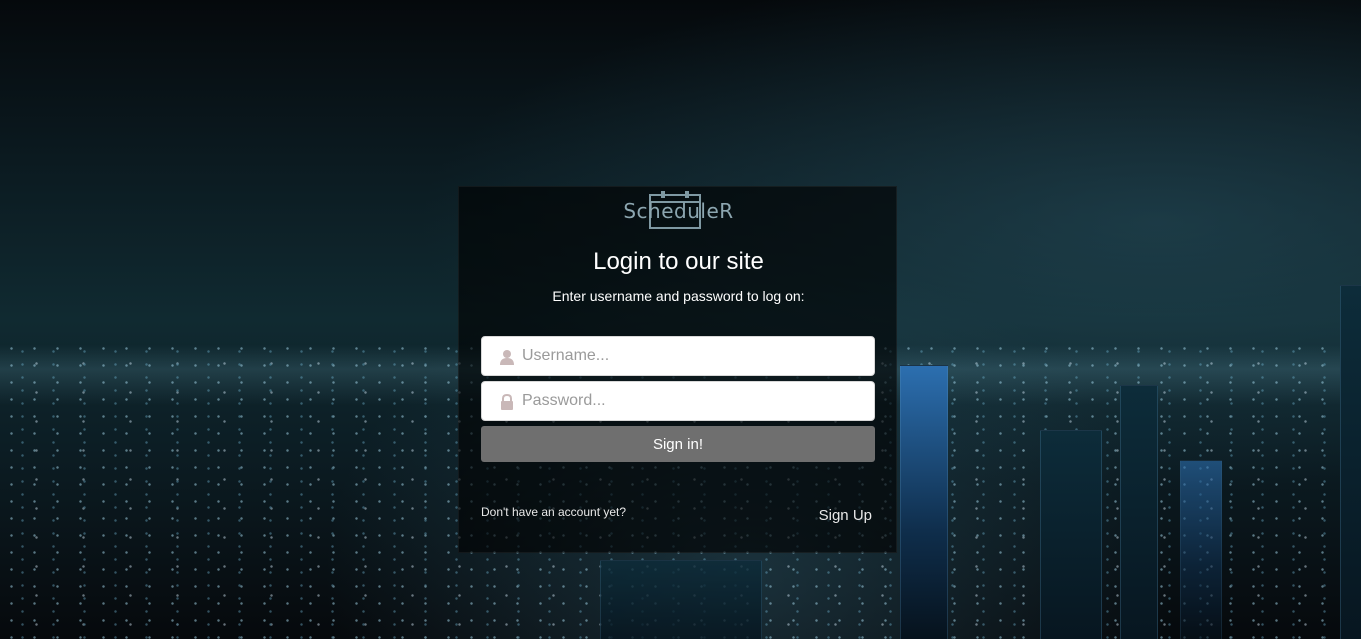 This screenshot has width=1361, height=639. I want to click on sign-up-link: Sign Up, so click(845, 515).